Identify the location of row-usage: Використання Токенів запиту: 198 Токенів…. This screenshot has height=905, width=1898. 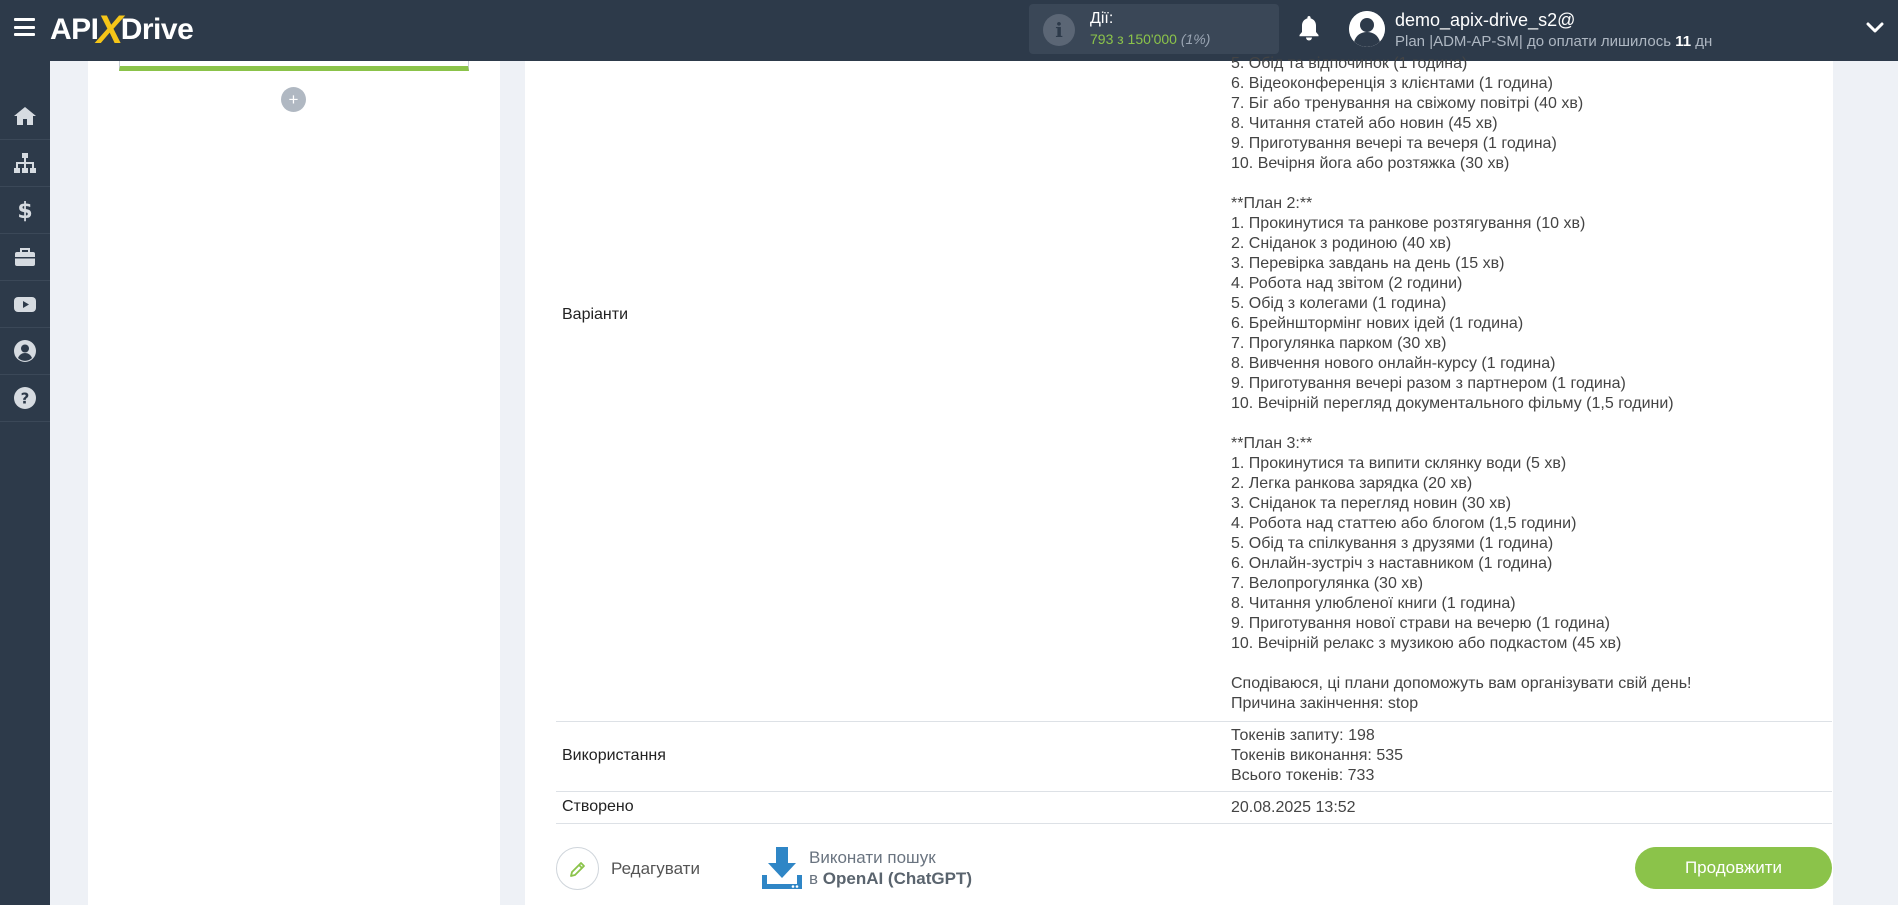
(1194, 757).